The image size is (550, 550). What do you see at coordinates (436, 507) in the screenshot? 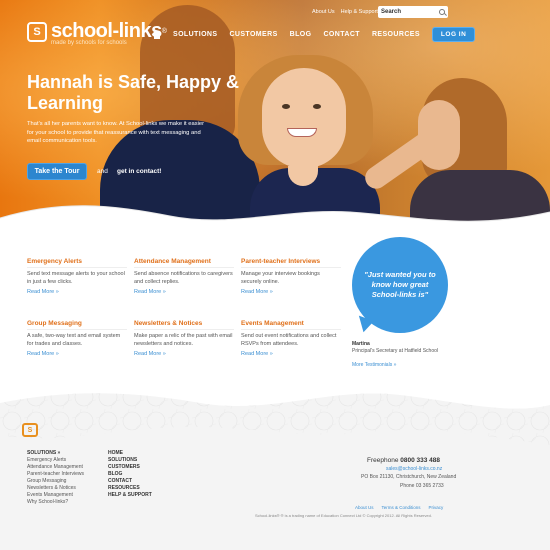
I see `footer-privacy-link: Privacy` at bounding box center [436, 507].